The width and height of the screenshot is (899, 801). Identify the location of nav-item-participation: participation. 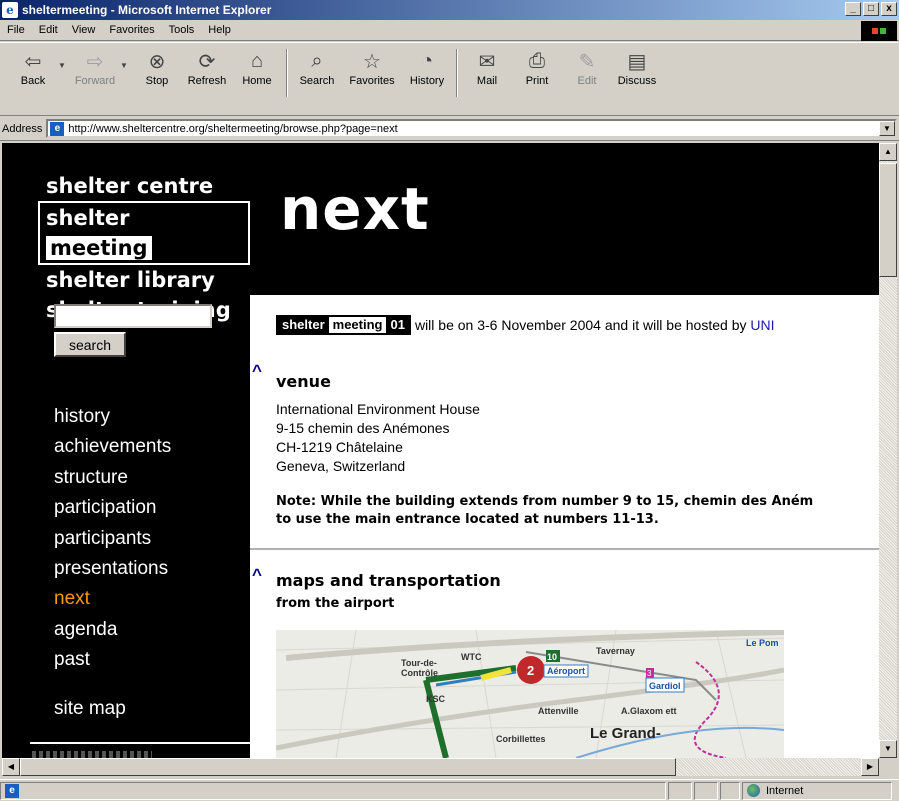
(112, 508).